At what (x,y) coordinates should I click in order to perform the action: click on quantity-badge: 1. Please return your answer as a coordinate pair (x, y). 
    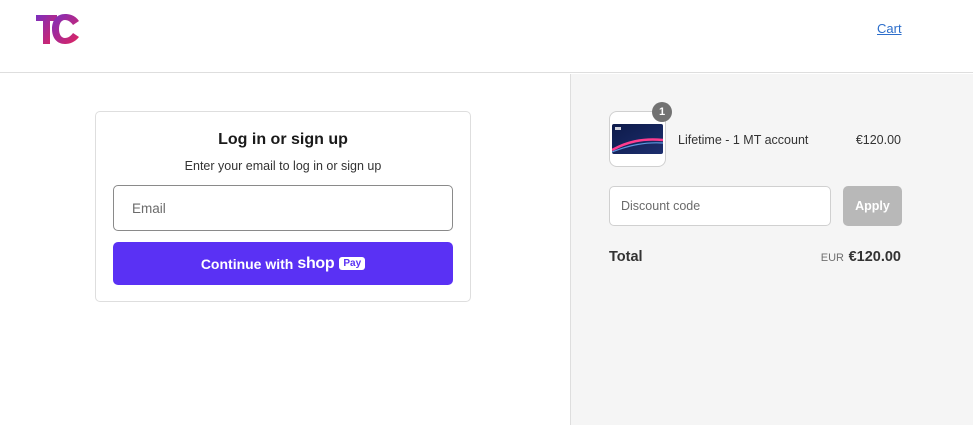
    Looking at the image, I should click on (662, 112).